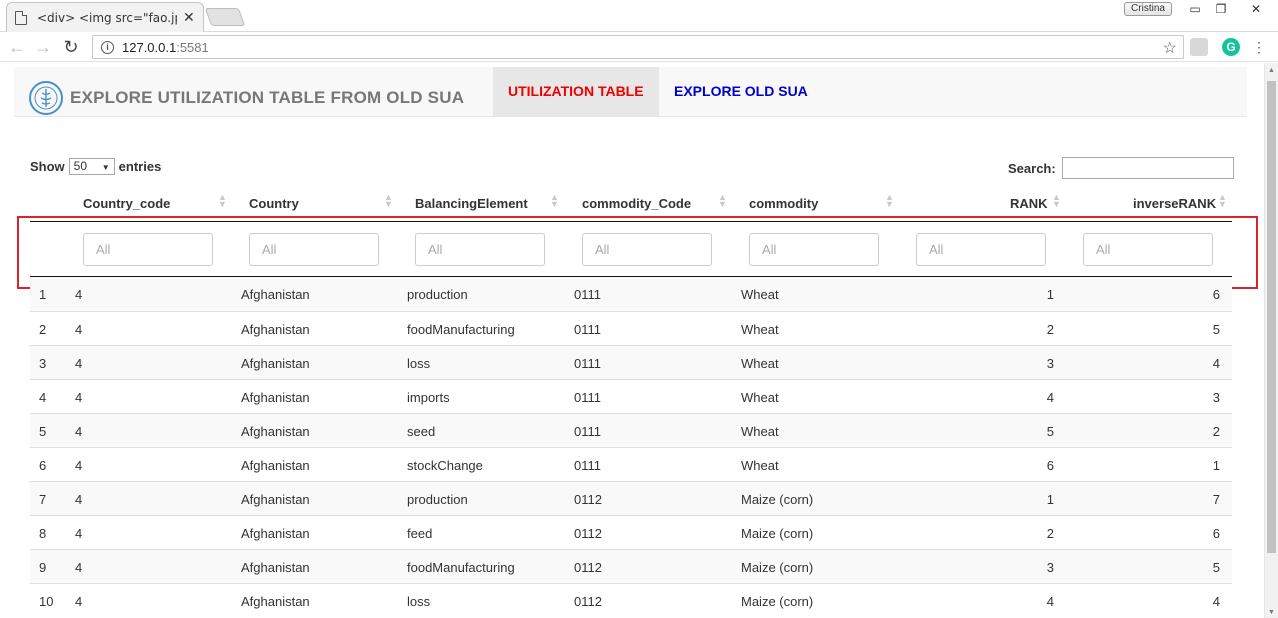  What do you see at coordinates (471, 203) in the screenshot?
I see `column-header-balancing-element: BalancingElement` at bounding box center [471, 203].